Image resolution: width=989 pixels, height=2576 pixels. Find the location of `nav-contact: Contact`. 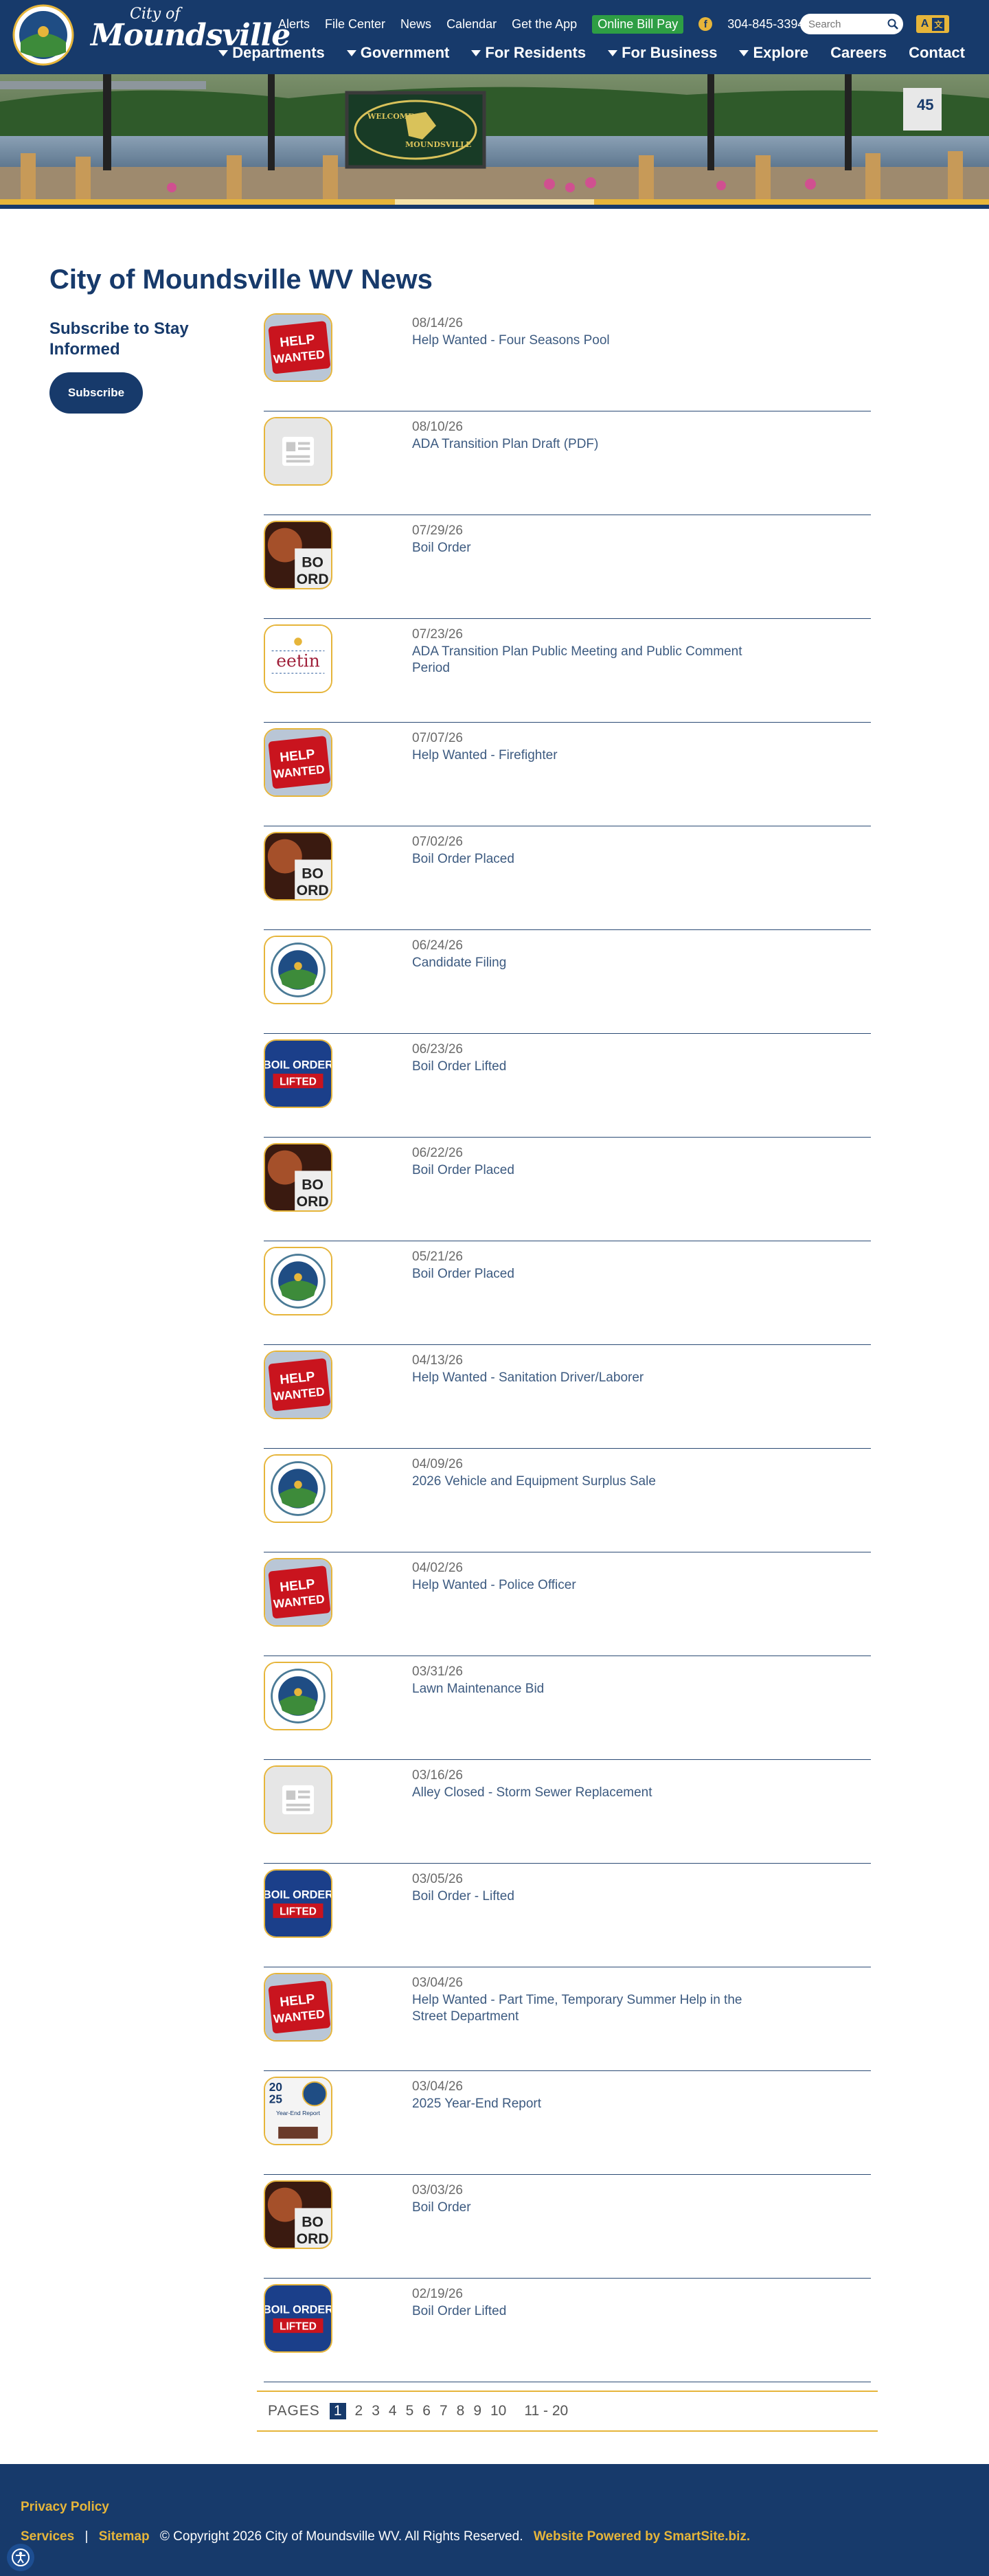

nav-contact: Contact is located at coordinates (937, 53).